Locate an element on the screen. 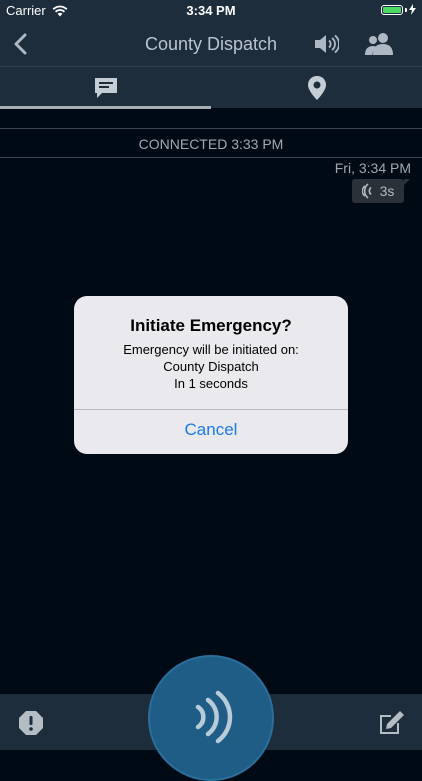 The image size is (422, 781). speaker-button is located at coordinates (326, 44).